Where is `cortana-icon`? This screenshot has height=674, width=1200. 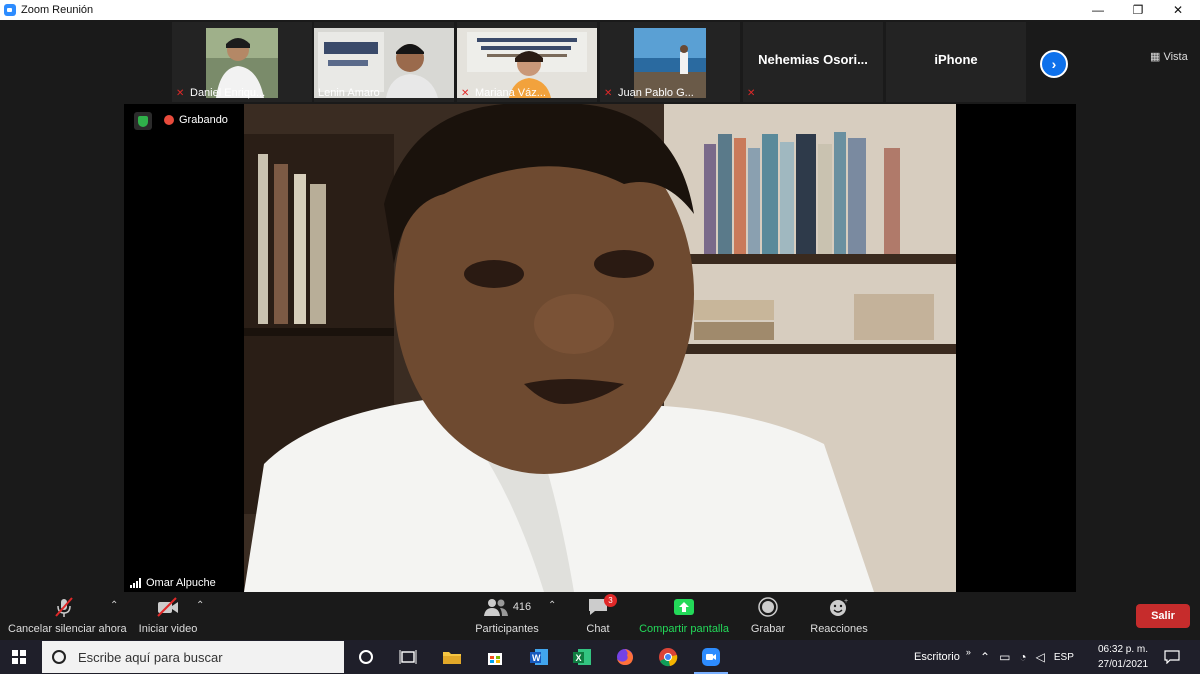
cortana-icon is located at coordinates (366, 657).